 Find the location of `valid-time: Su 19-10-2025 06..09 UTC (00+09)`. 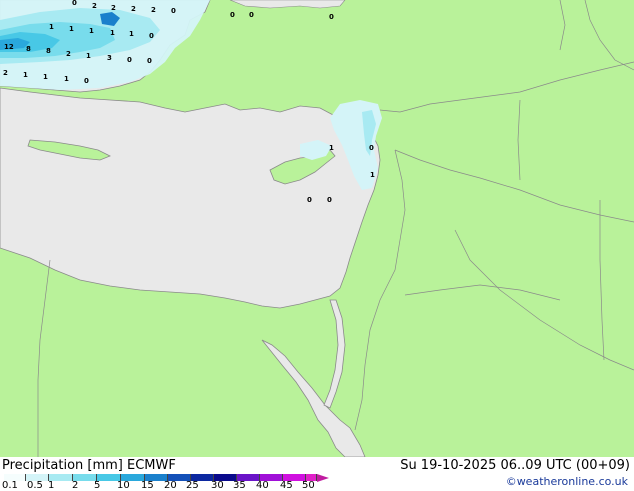

valid-time: Su 19-10-2025 06..09 UTC (00+09) is located at coordinates (515, 465).